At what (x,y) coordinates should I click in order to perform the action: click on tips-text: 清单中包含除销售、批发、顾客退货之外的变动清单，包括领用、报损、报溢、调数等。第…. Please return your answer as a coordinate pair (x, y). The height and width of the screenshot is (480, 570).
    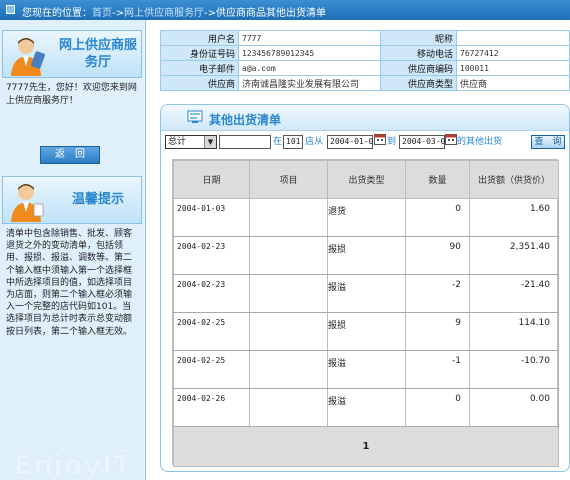
    Looking at the image, I should click on (69, 283).